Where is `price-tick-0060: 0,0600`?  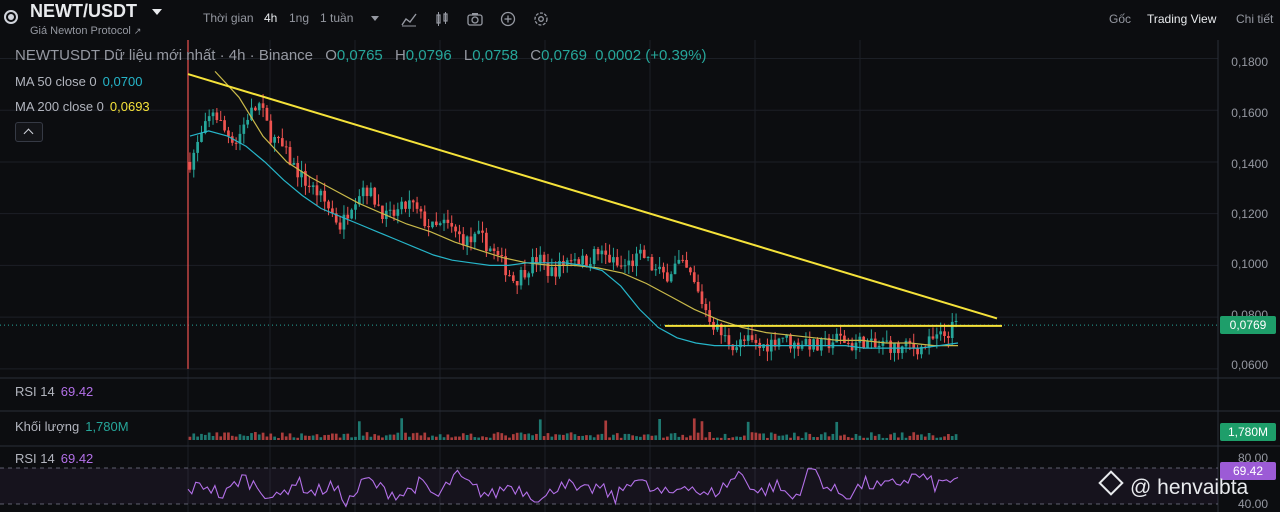
price-tick-0060: 0,0600 is located at coordinates (1249, 365).